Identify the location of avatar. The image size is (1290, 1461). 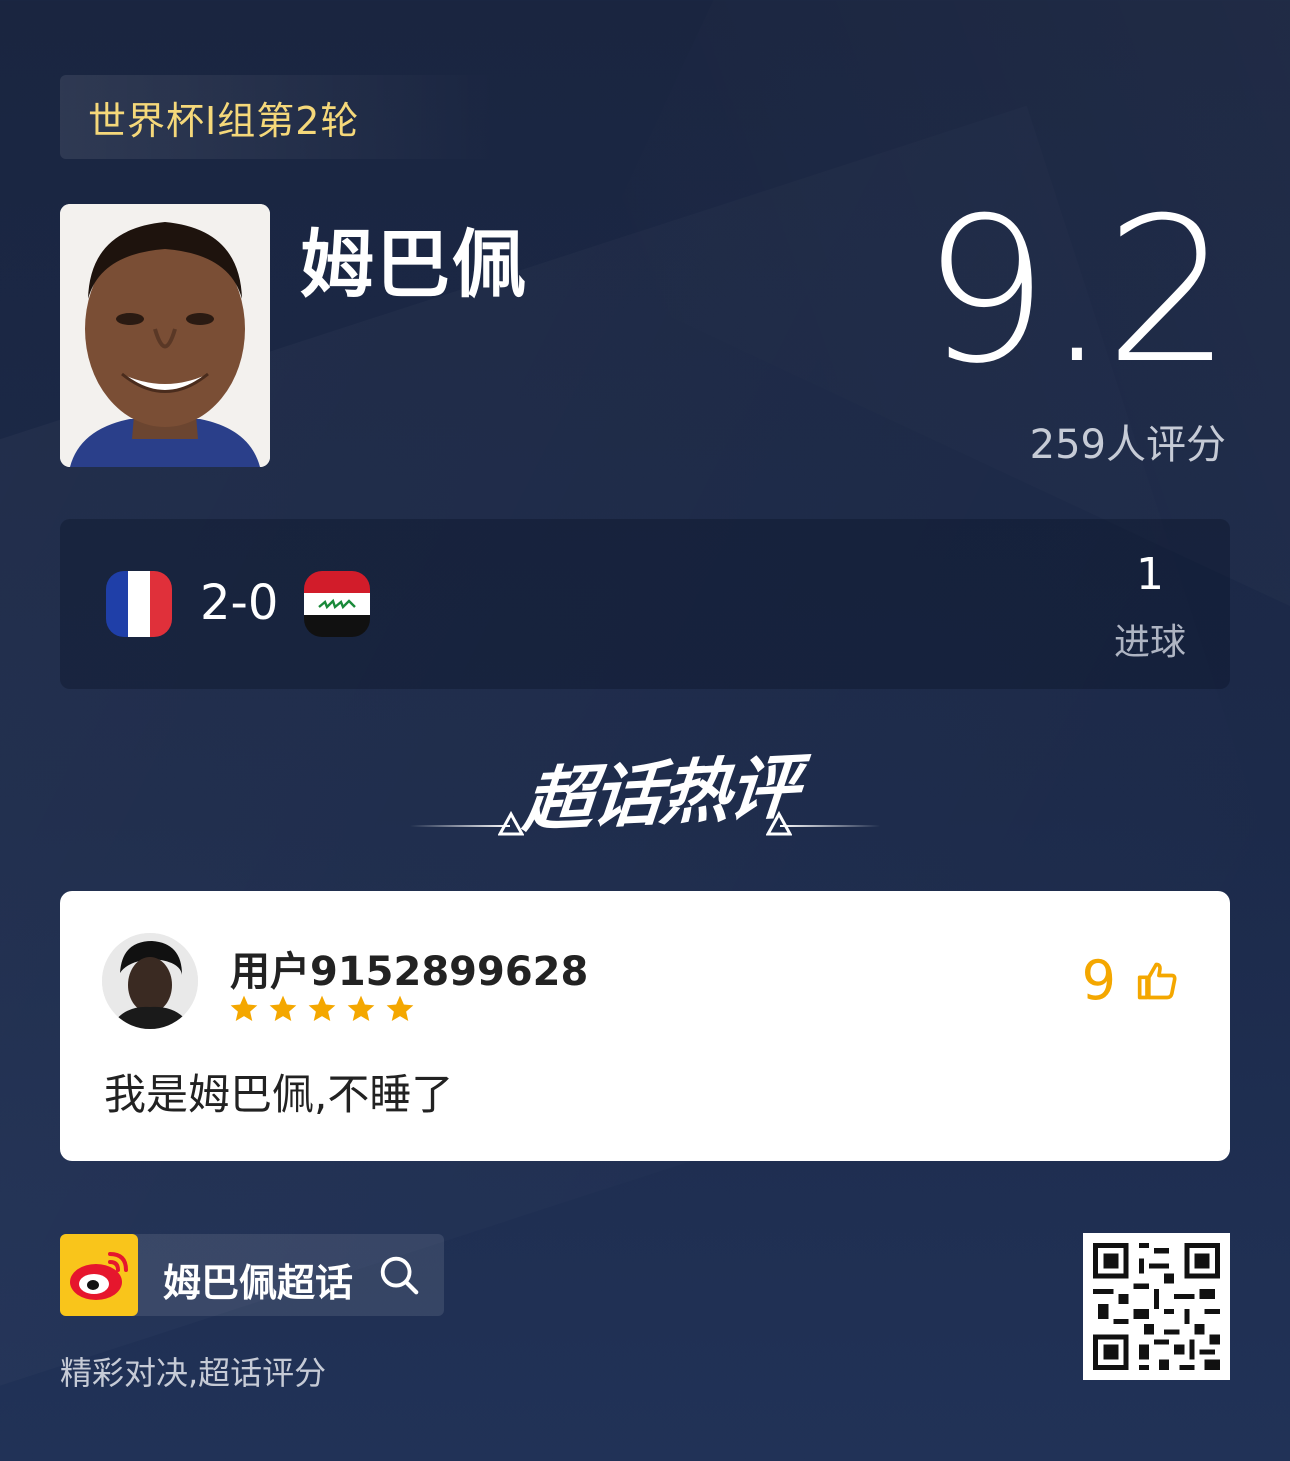
(150, 981).